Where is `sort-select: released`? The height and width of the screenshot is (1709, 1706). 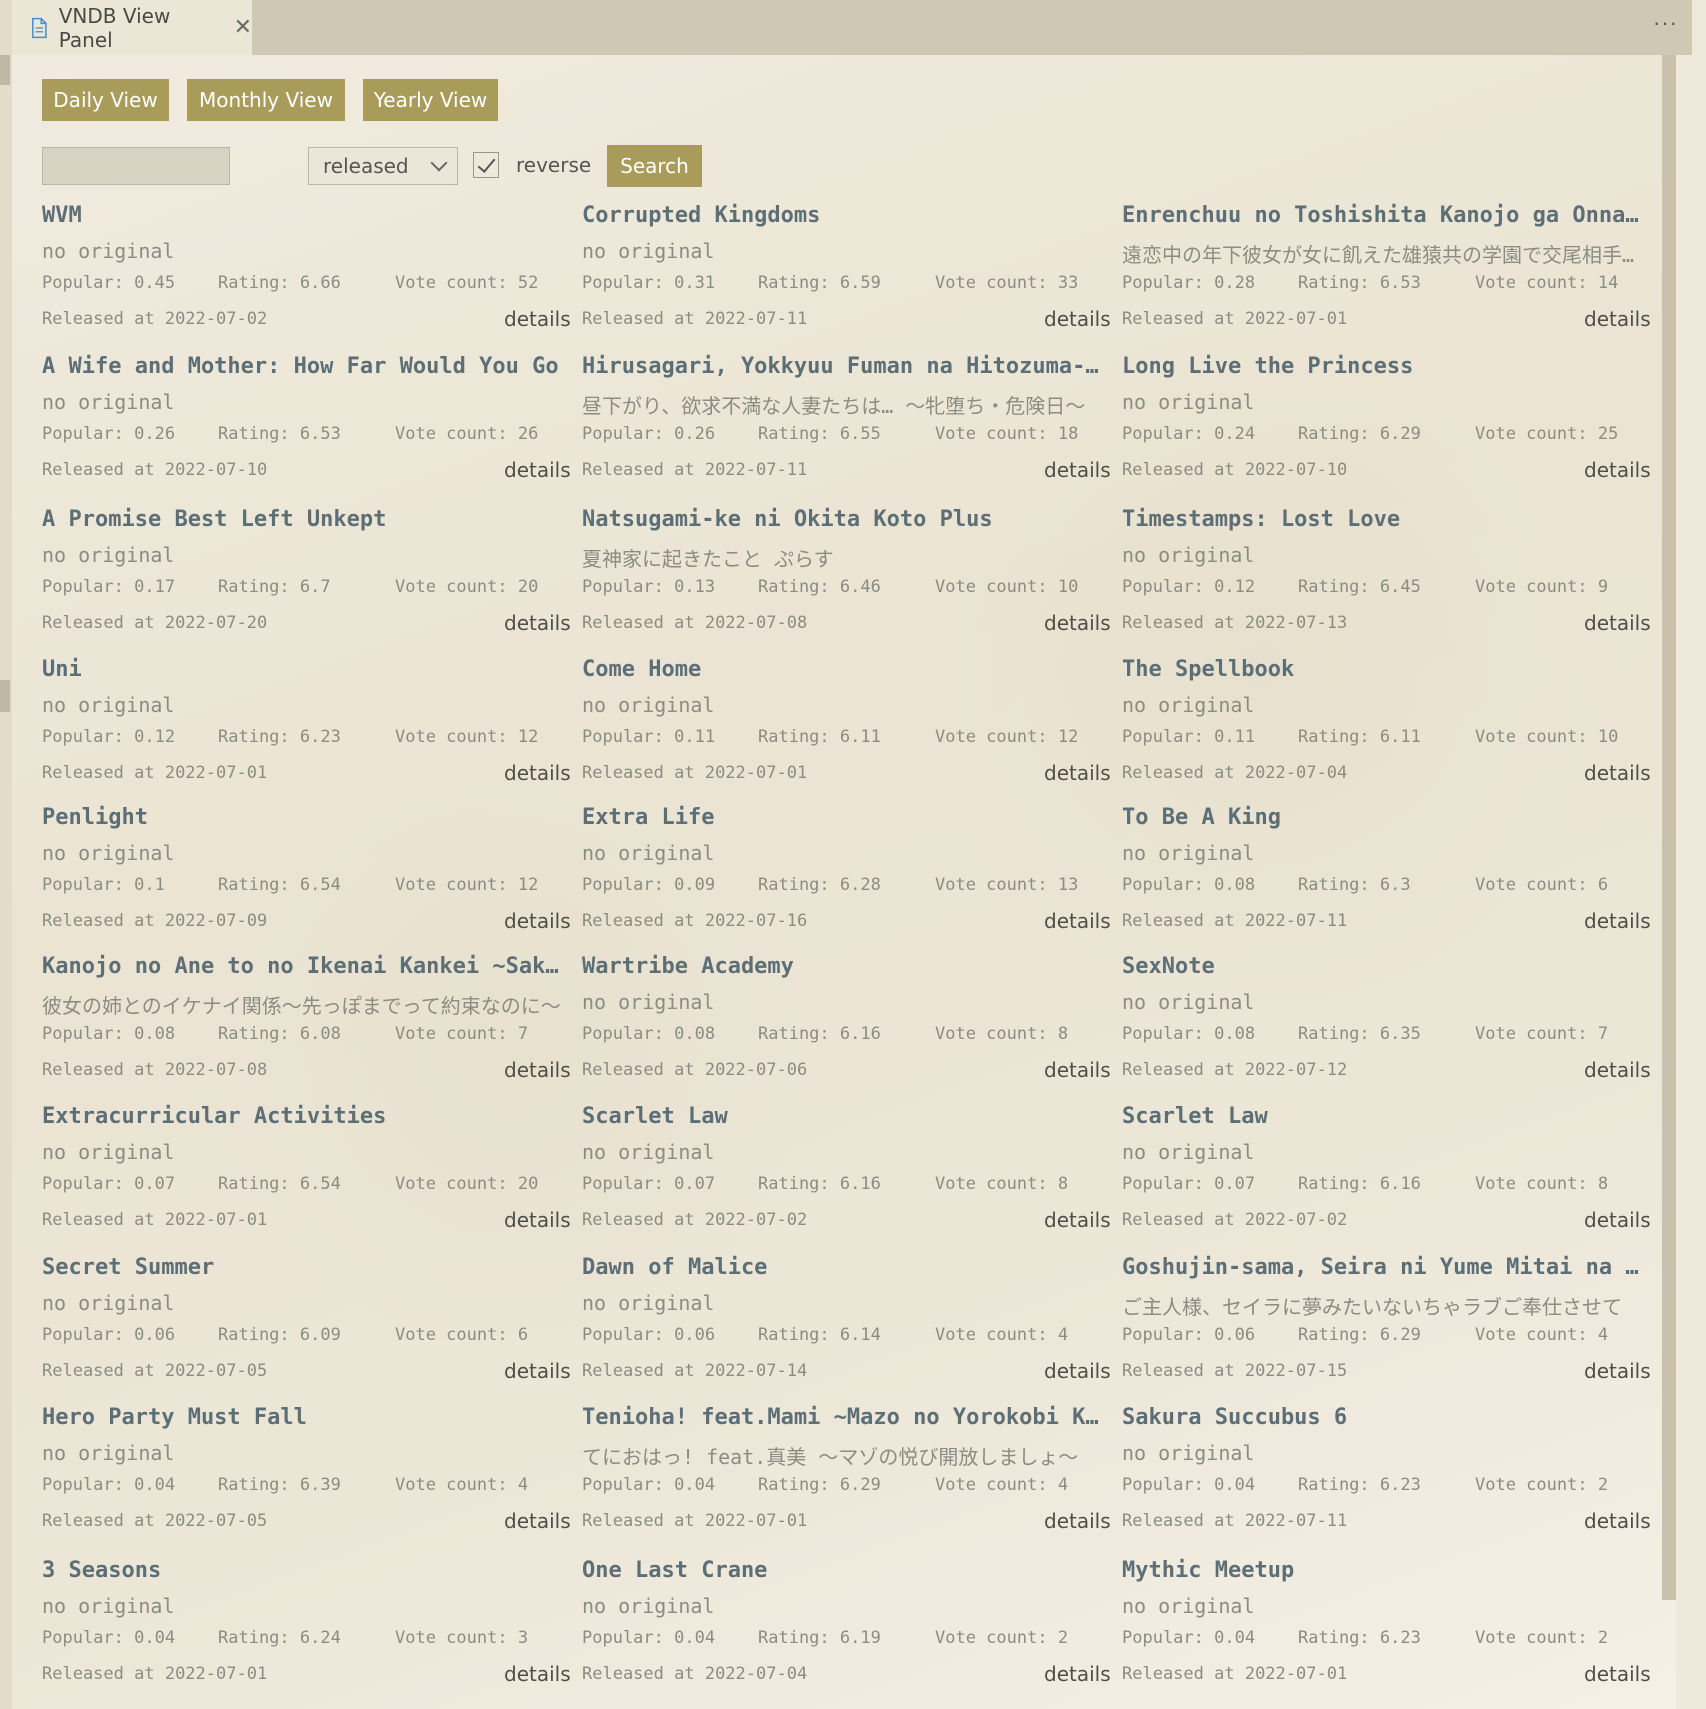
sort-select: released is located at coordinates (383, 166).